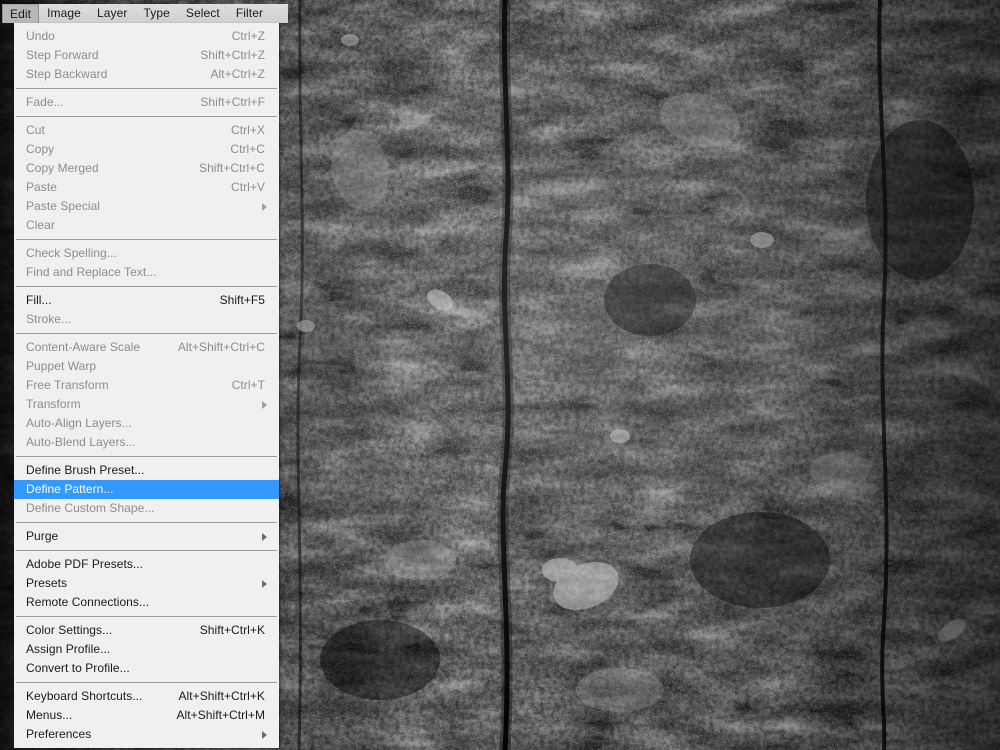 The height and width of the screenshot is (750, 1000). What do you see at coordinates (232, 168) in the screenshot?
I see `menu-item-shortcut: Shift+Ctrl+C` at bounding box center [232, 168].